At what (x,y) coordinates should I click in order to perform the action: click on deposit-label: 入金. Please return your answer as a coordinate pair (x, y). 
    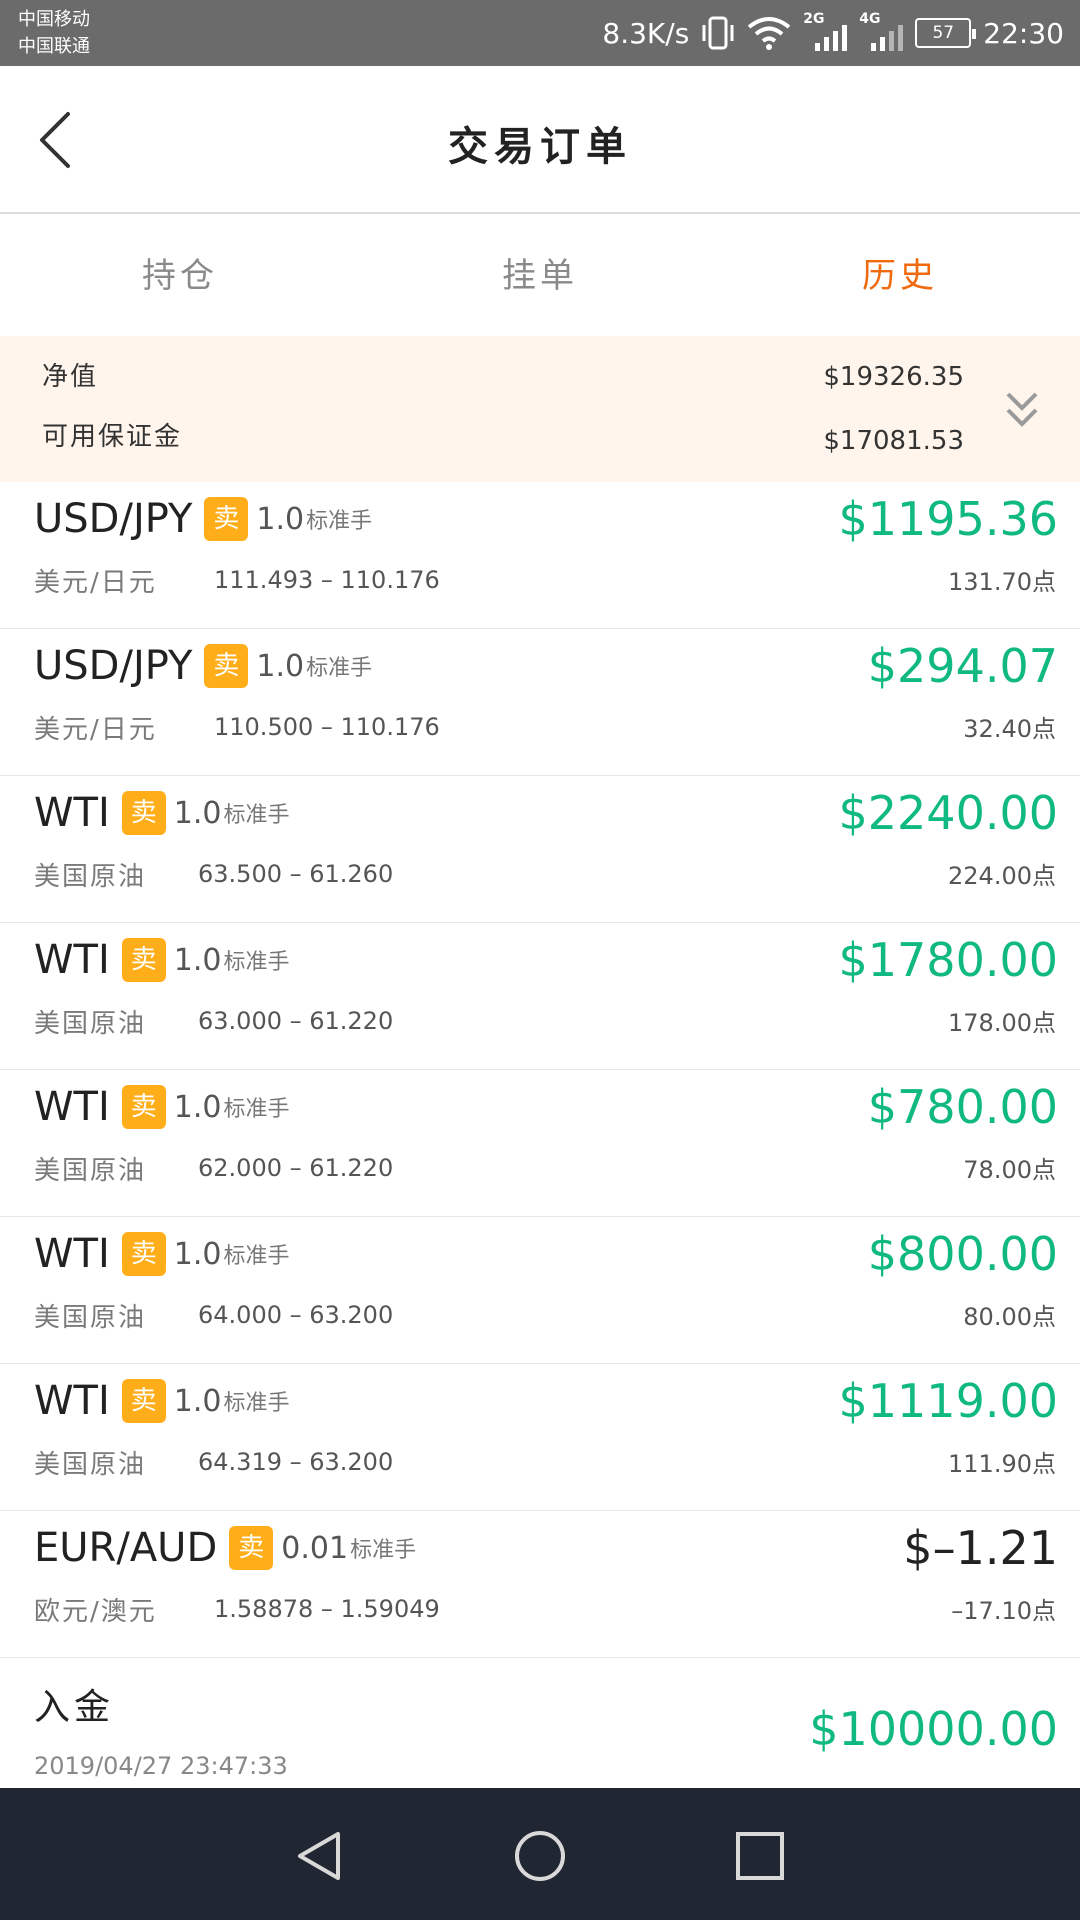
    Looking at the image, I should click on (74, 1707).